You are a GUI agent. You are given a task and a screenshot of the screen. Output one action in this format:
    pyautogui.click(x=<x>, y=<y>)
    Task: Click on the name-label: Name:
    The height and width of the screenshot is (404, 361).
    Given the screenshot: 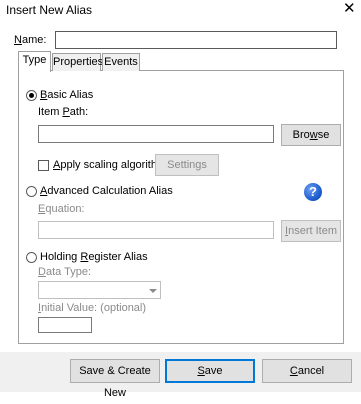 What is the action you would take?
    pyautogui.click(x=30, y=40)
    